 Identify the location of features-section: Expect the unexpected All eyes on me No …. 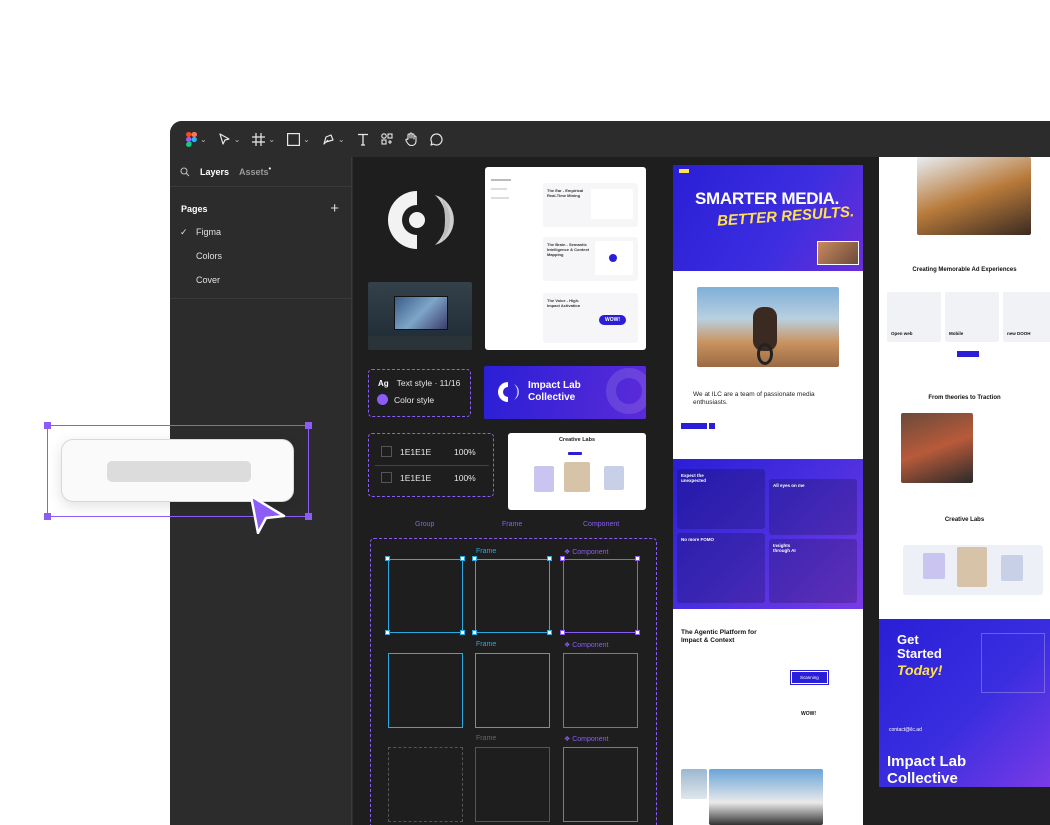
(768, 534).